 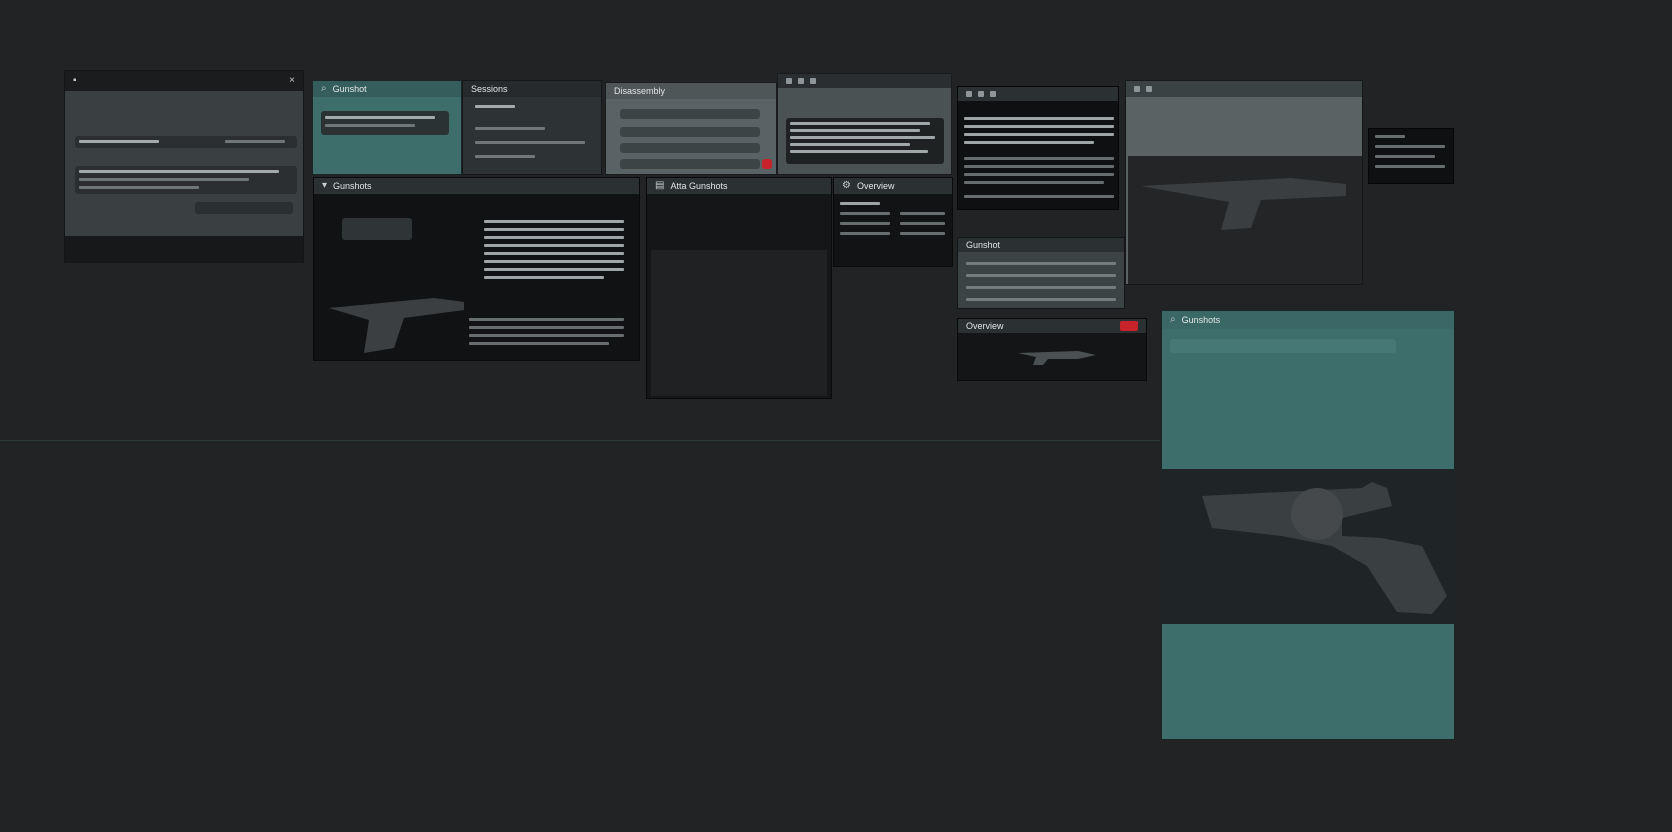 What do you see at coordinates (739, 323) in the screenshot?
I see `document-pane` at bounding box center [739, 323].